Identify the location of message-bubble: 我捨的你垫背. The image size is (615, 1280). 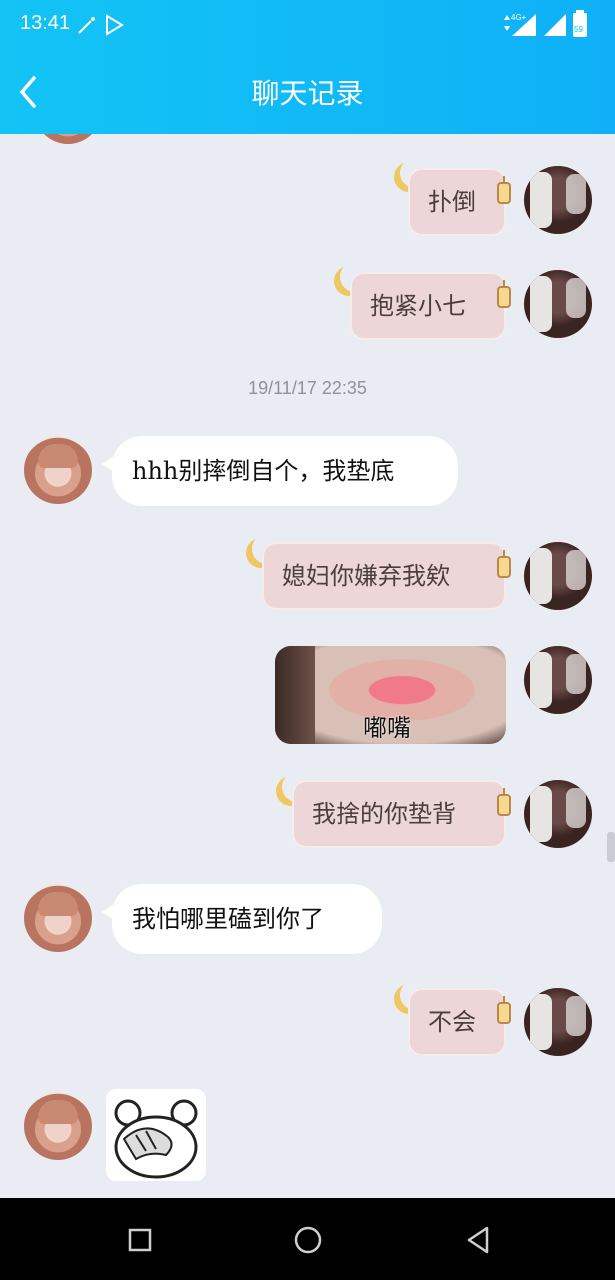
(399, 814).